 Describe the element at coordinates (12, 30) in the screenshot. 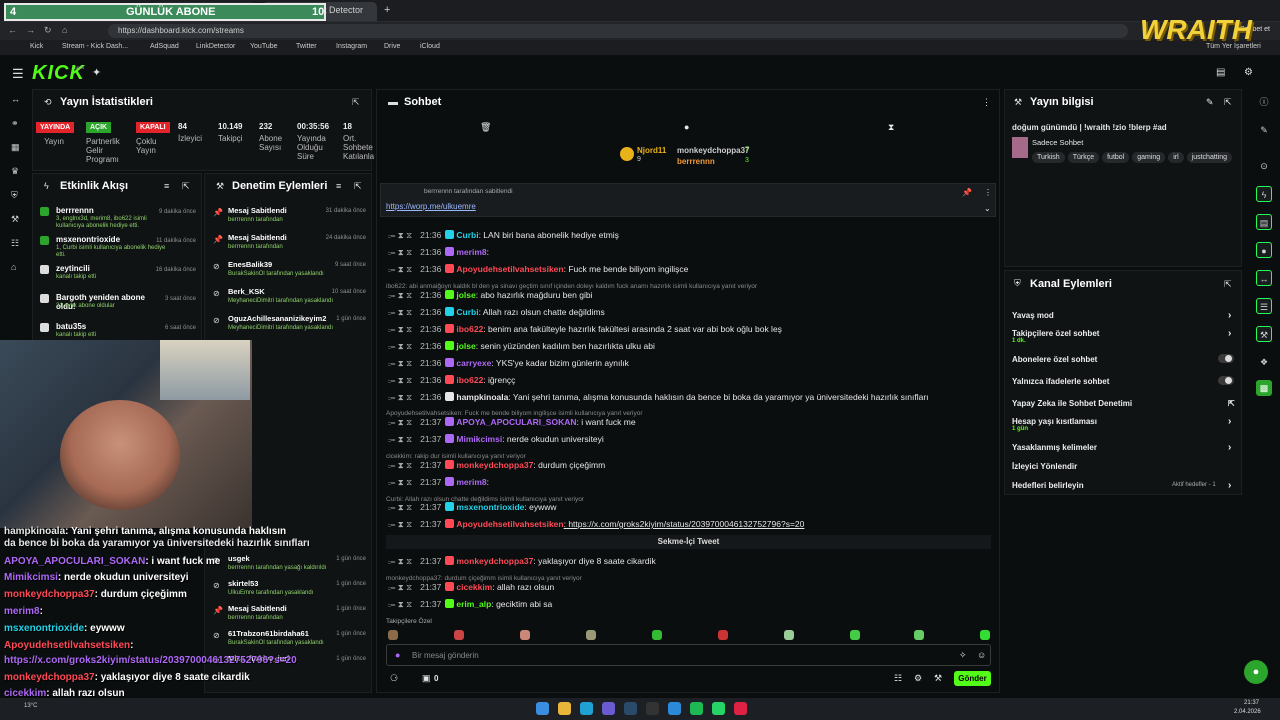

I see `back-icon: ←` at that location.